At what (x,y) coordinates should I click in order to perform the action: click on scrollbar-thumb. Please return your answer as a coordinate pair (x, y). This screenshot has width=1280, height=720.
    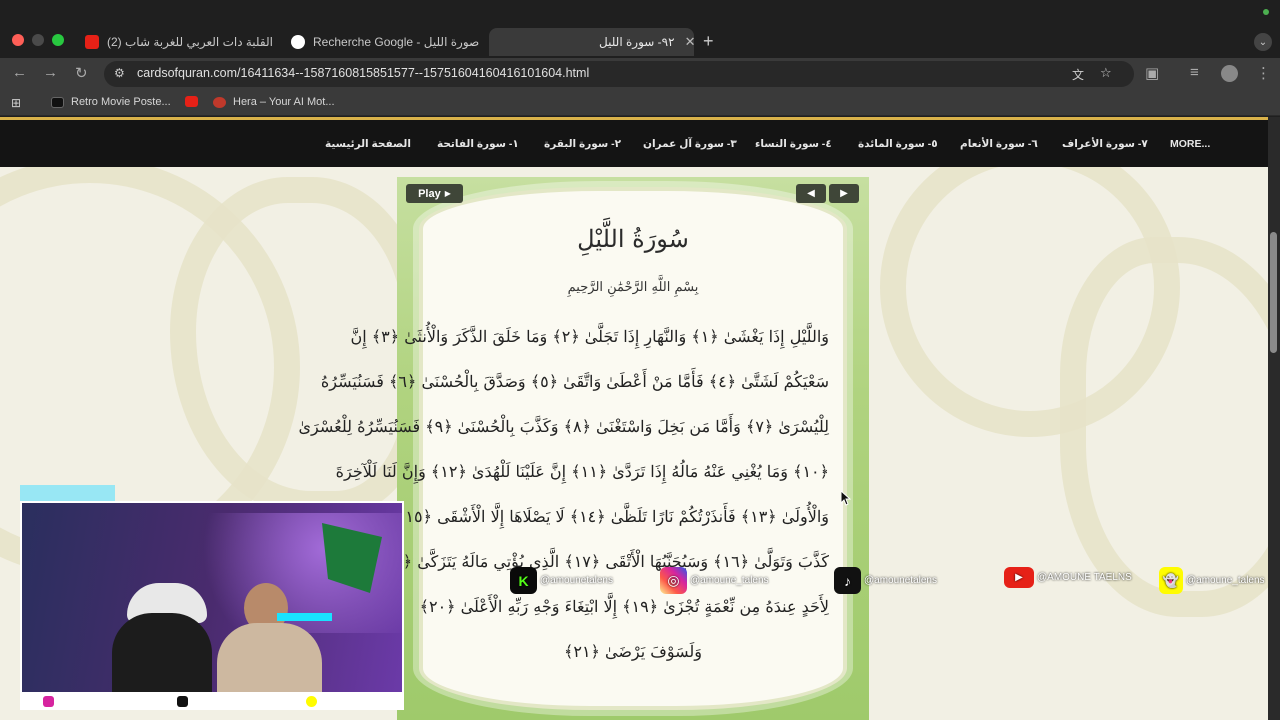
    Looking at the image, I should click on (1273, 292).